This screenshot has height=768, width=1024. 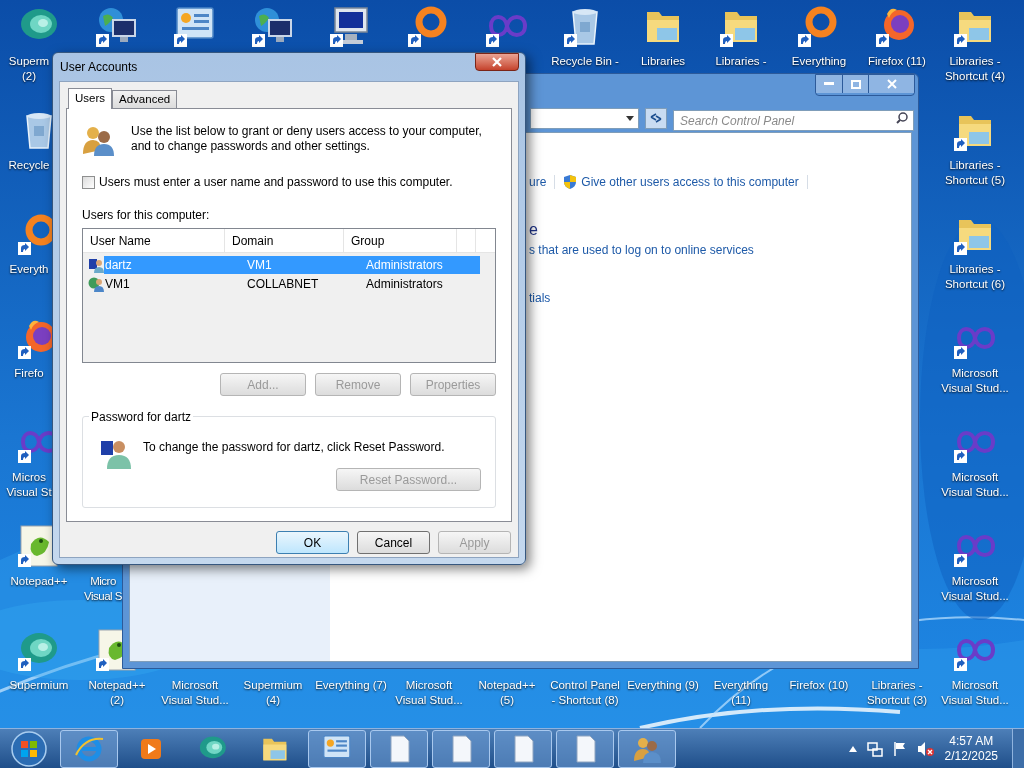 What do you see at coordinates (819, 61) in the screenshot?
I see `icon-label: Everything` at bounding box center [819, 61].